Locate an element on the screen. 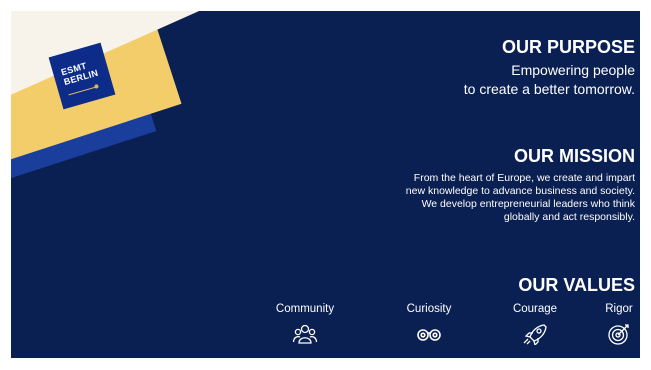 The image size is (651, 370). mission-text-line4: globally and act responsibly. is located at coordinates (569, 217).